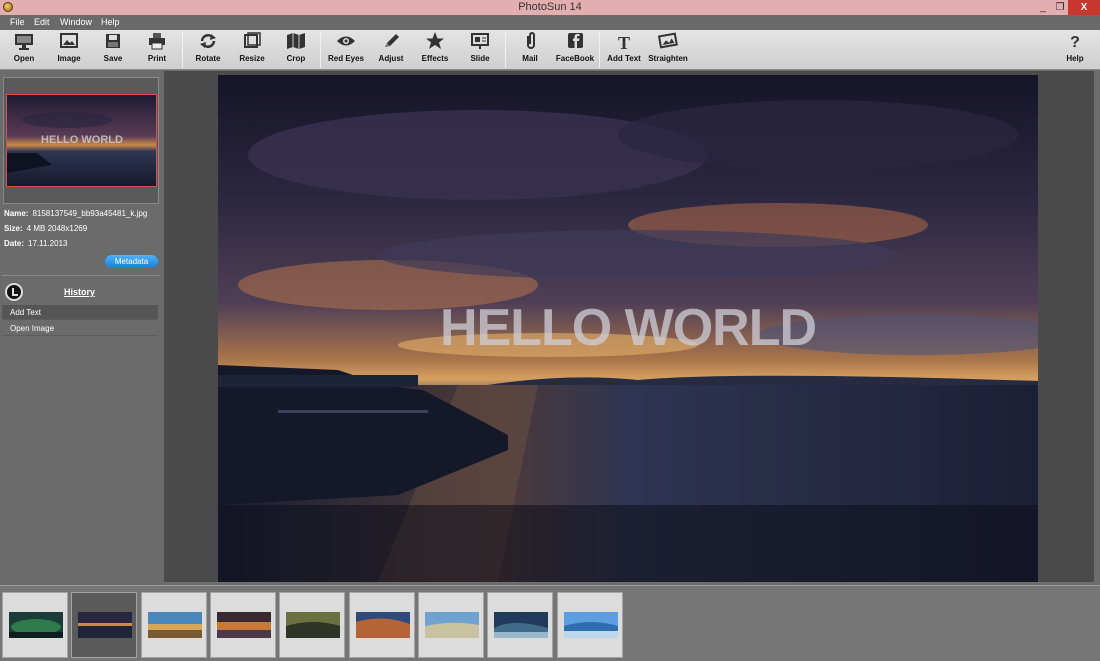 The image size is (1100, 661). What do you see at coordinates (530, 58) in the screenshot?
I see `mail-label: Mail` at bounding box center [530, 58].